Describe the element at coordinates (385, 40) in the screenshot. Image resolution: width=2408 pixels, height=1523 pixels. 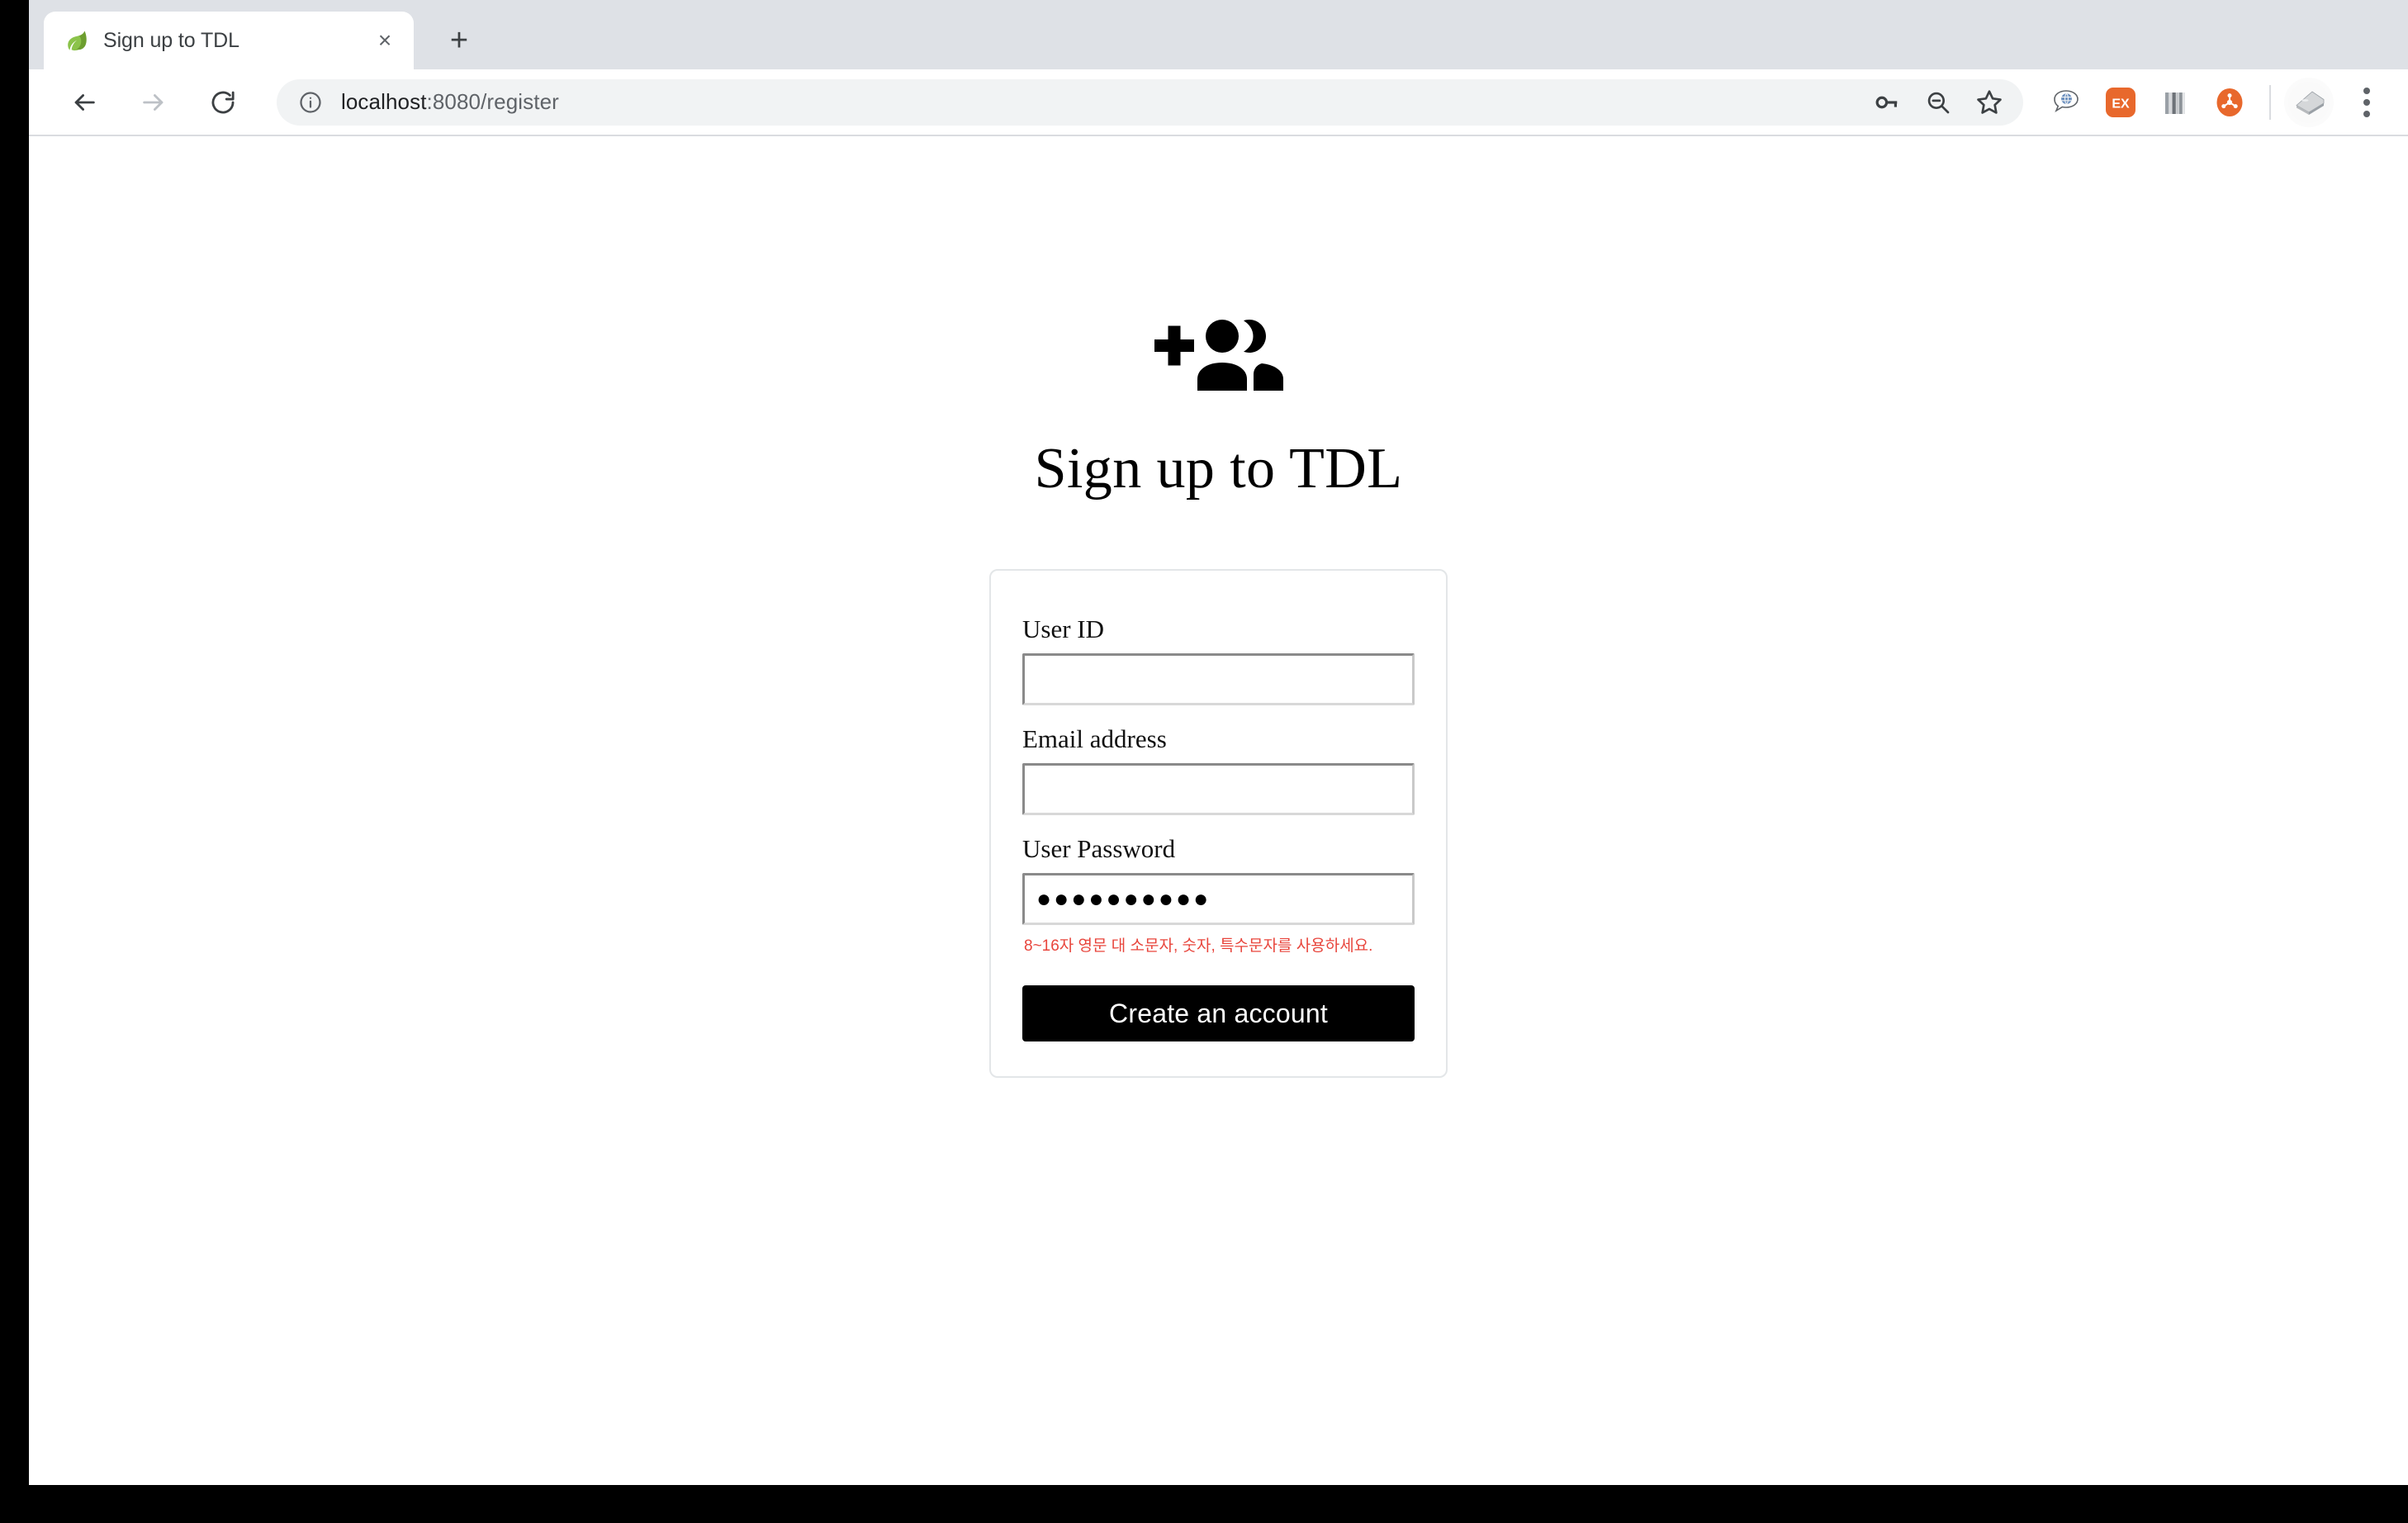
I see `close-icon: ×` at that location.